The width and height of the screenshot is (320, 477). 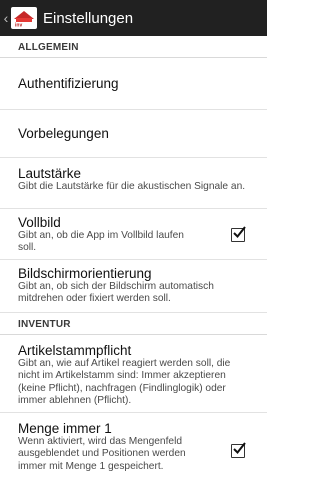 I want to click on section-header-allgemein: ALLGEMEIN, so click(x=133, y=47).